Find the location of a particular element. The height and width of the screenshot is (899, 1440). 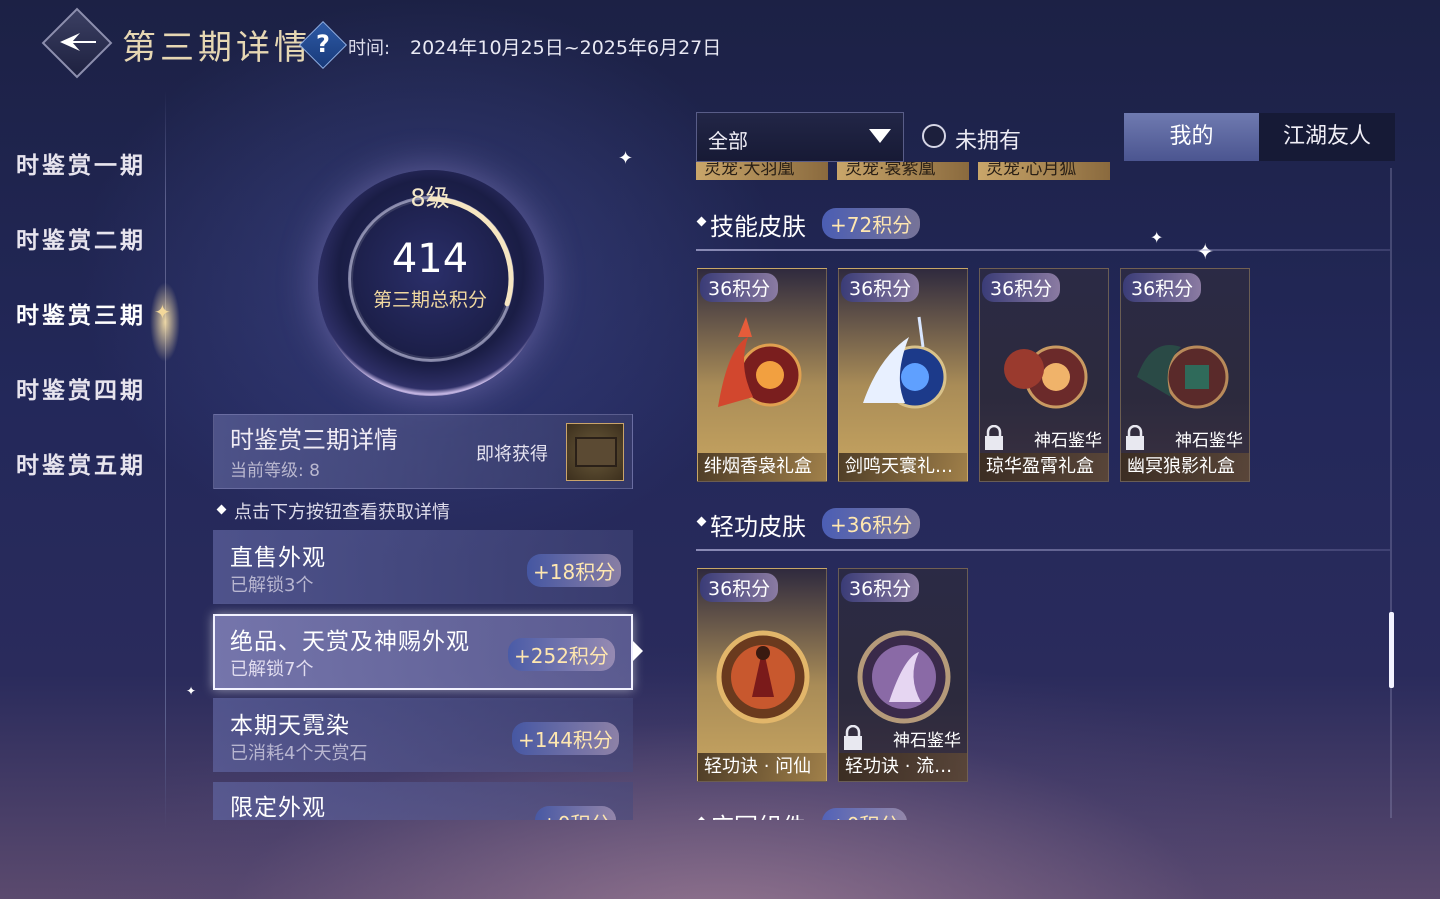

item-card: 36积分 轻功诀 · 问仙 is located at coordinates (762, 675).